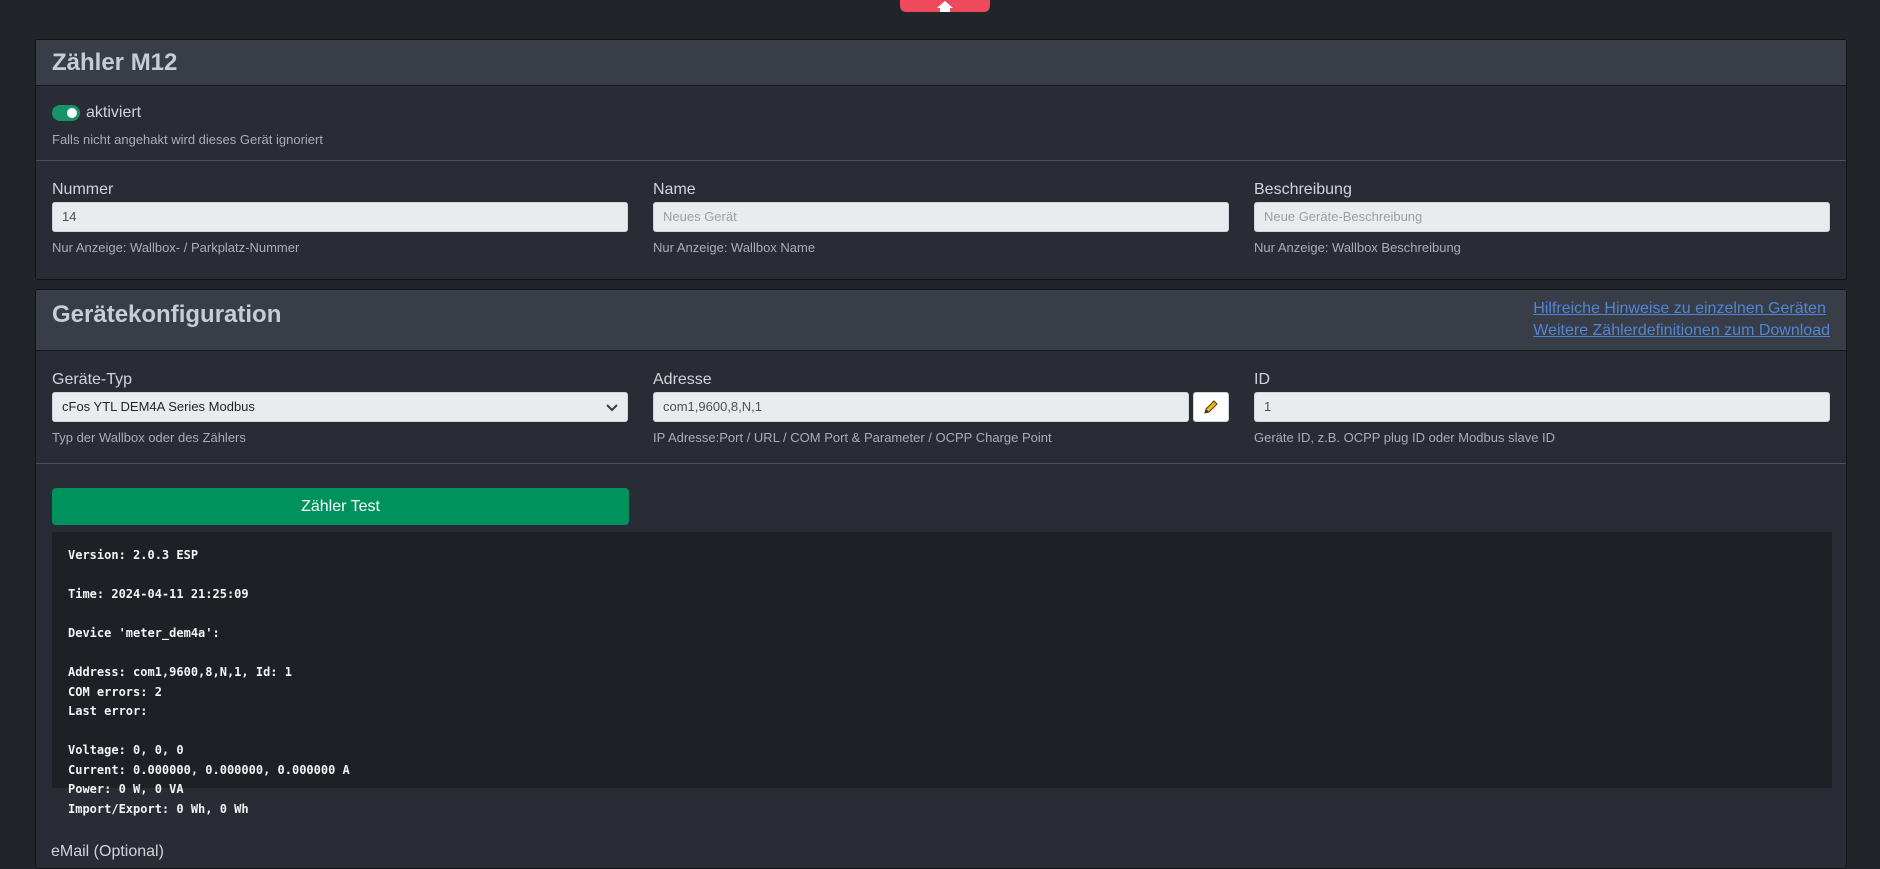 The width and height of the screenshot is (1880, 869). I want to click on device-type-select: cFos YTL DEM4A Series Modbus, so click(340, 407).